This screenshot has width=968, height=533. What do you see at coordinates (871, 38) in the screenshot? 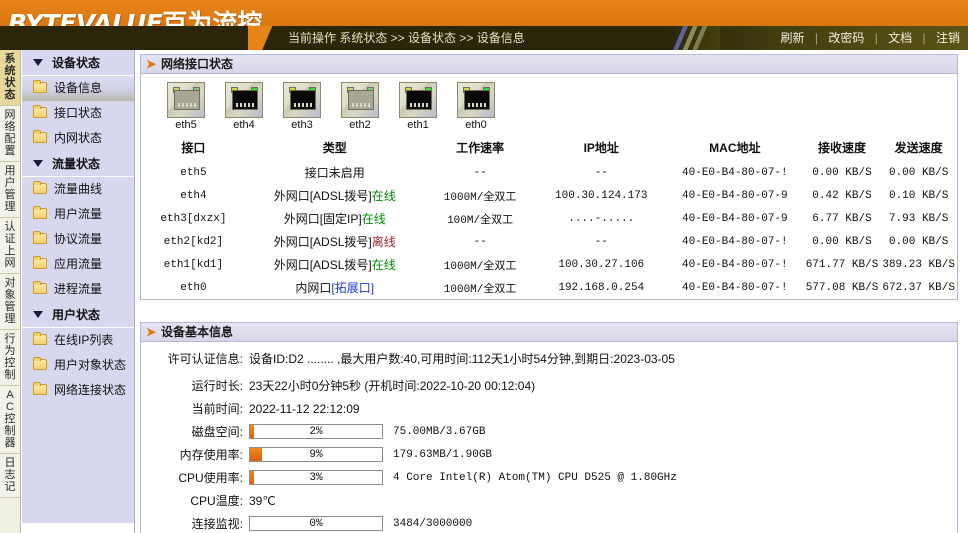
I see `nav-links: 刷新 | 改密码 | 文档 | 注销` at bounding box center [871, 38].